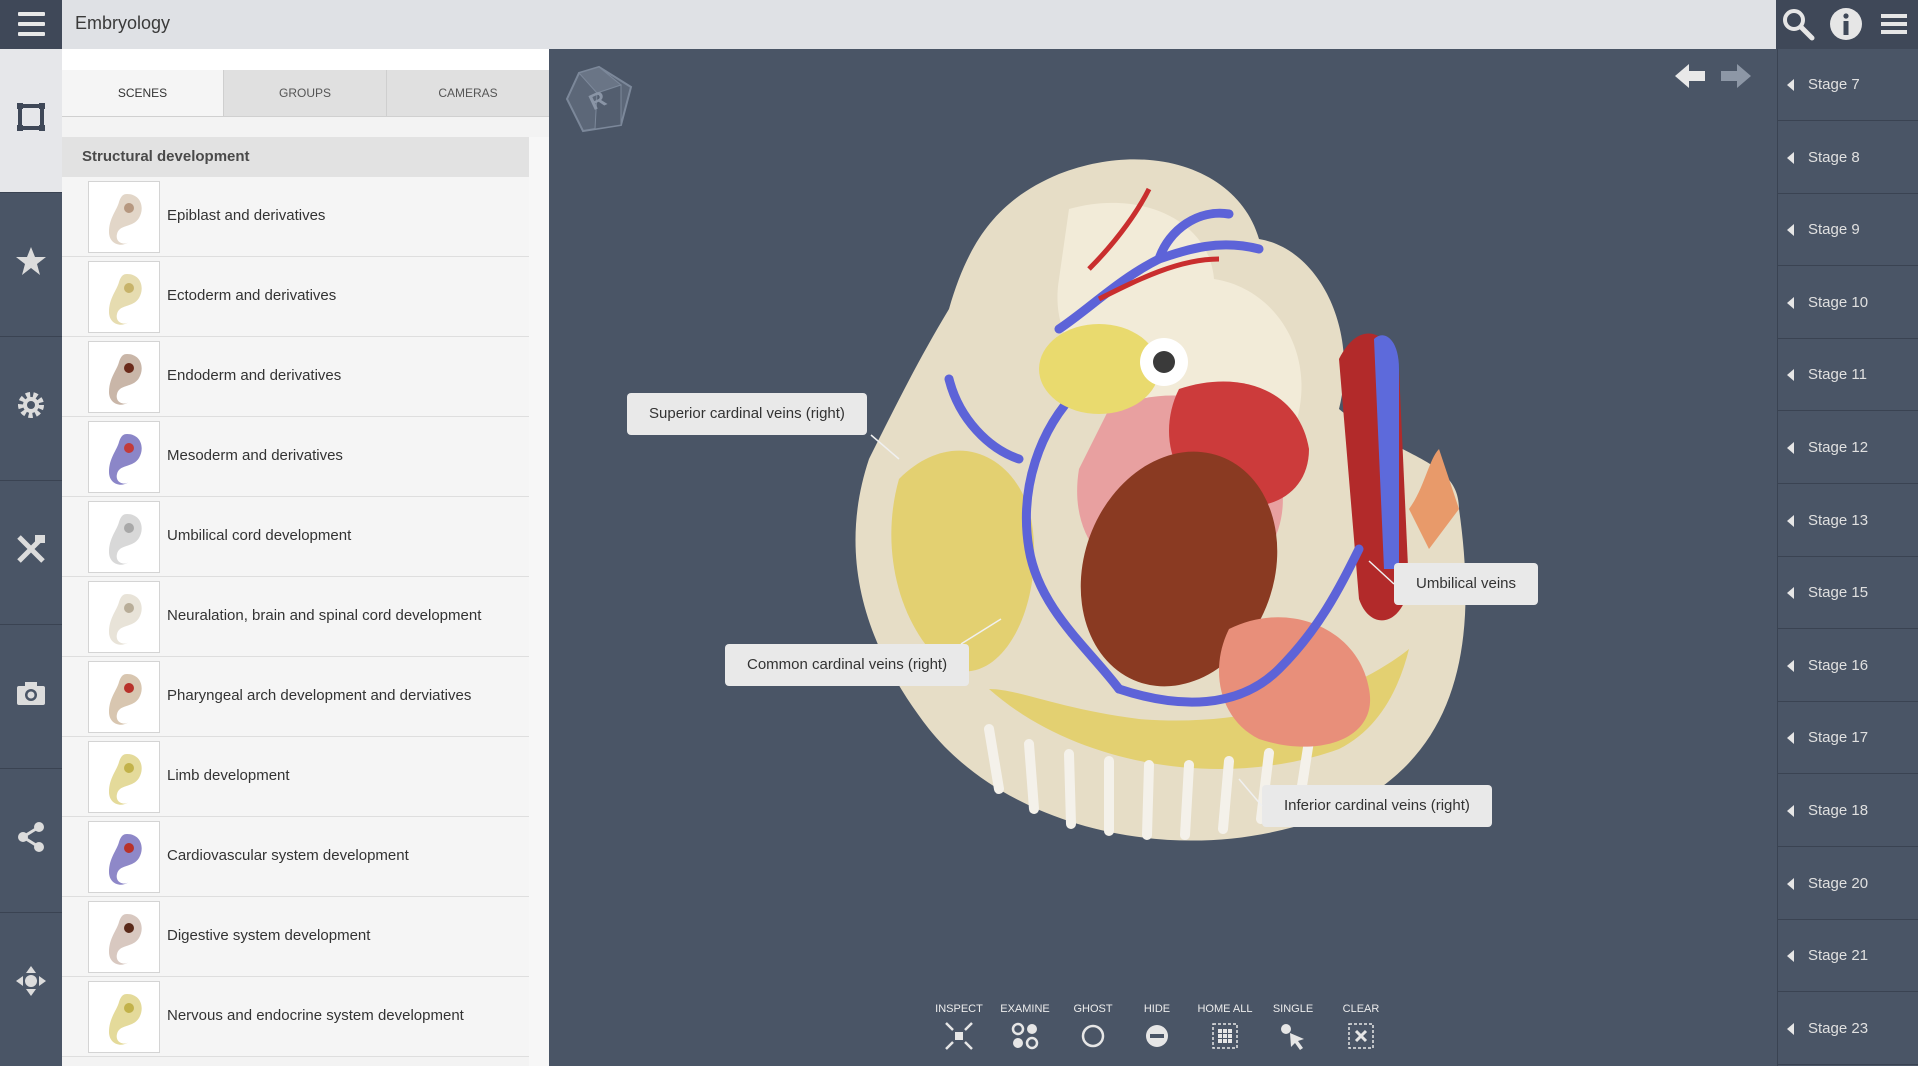 The image size is (1918, 1066). What do you see at coordinates (31, 553) in the screenshot?
I see `nav-tools` at bounding box center [31, 553].